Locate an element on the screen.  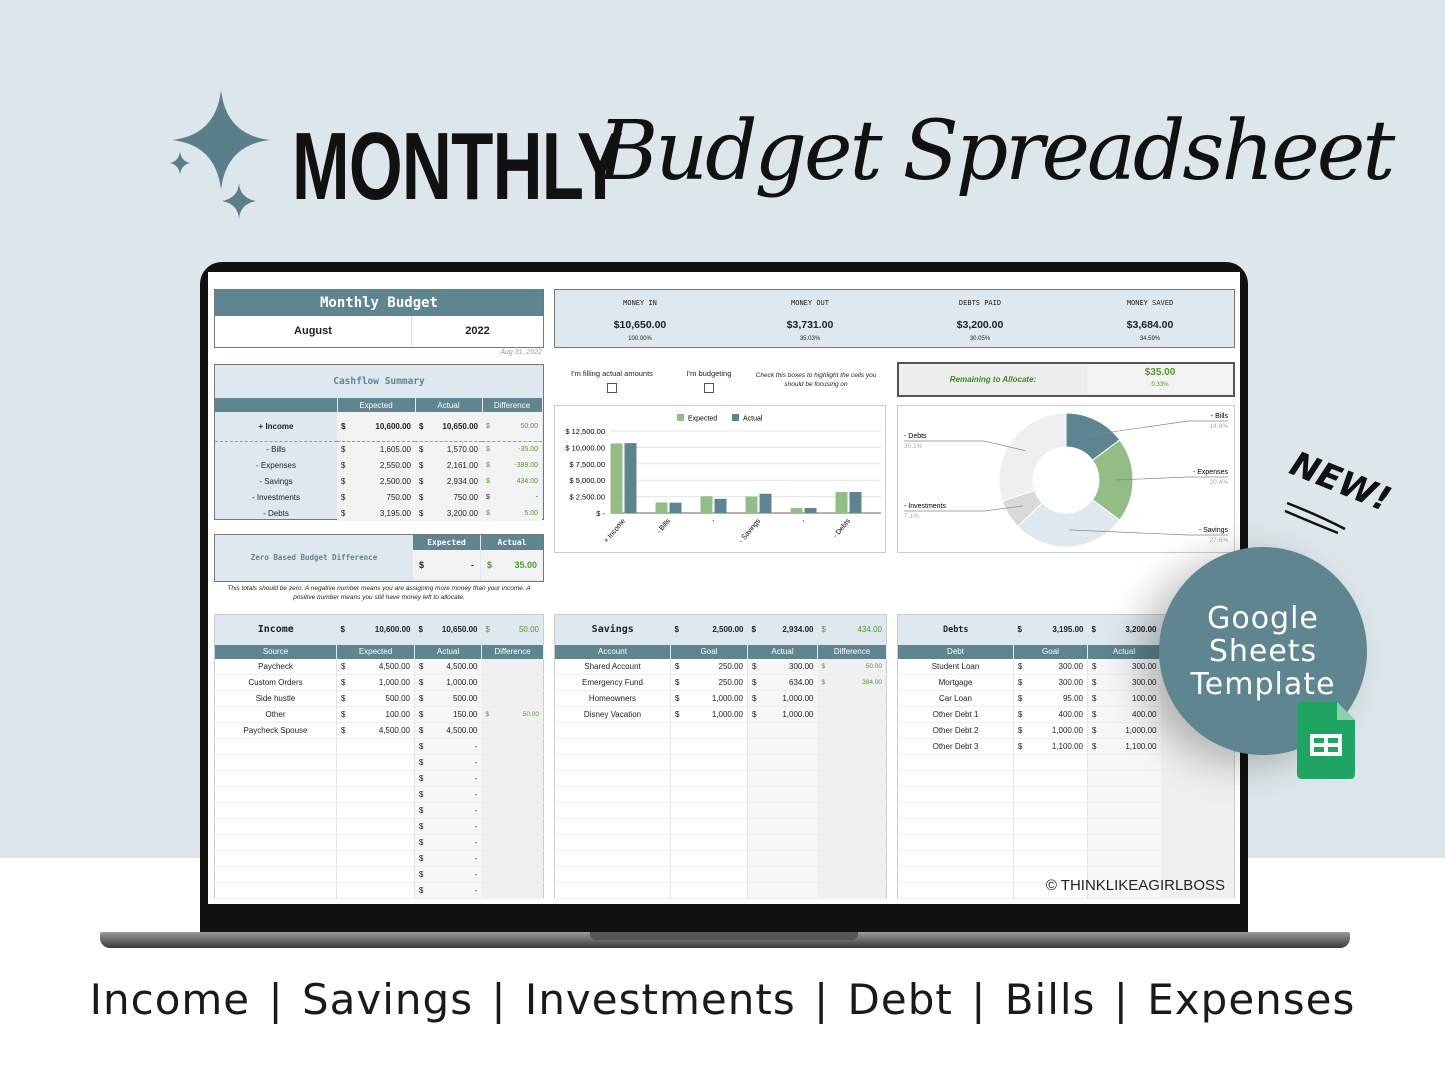
actual-cell: $400.00 is located at coordinates (1124, 714).